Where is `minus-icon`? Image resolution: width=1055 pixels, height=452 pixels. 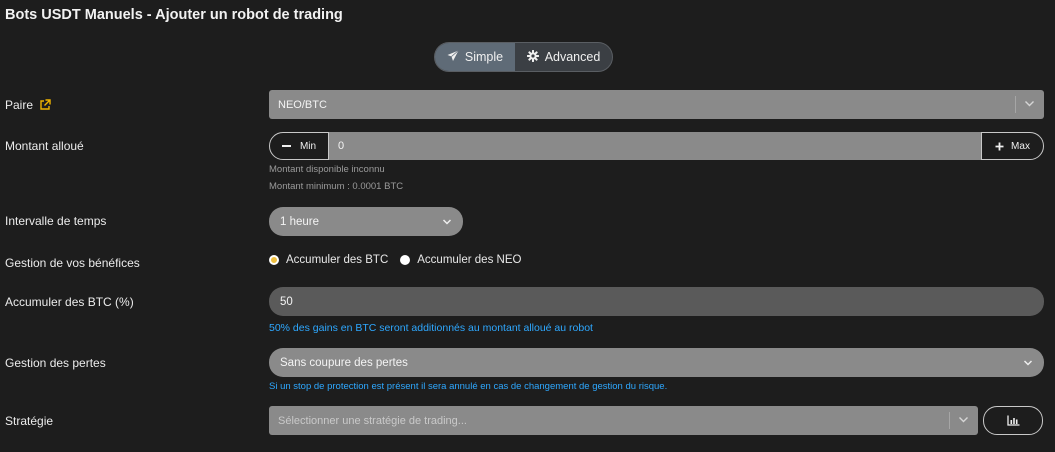
minus-icon is located at coordinates (286, 146).